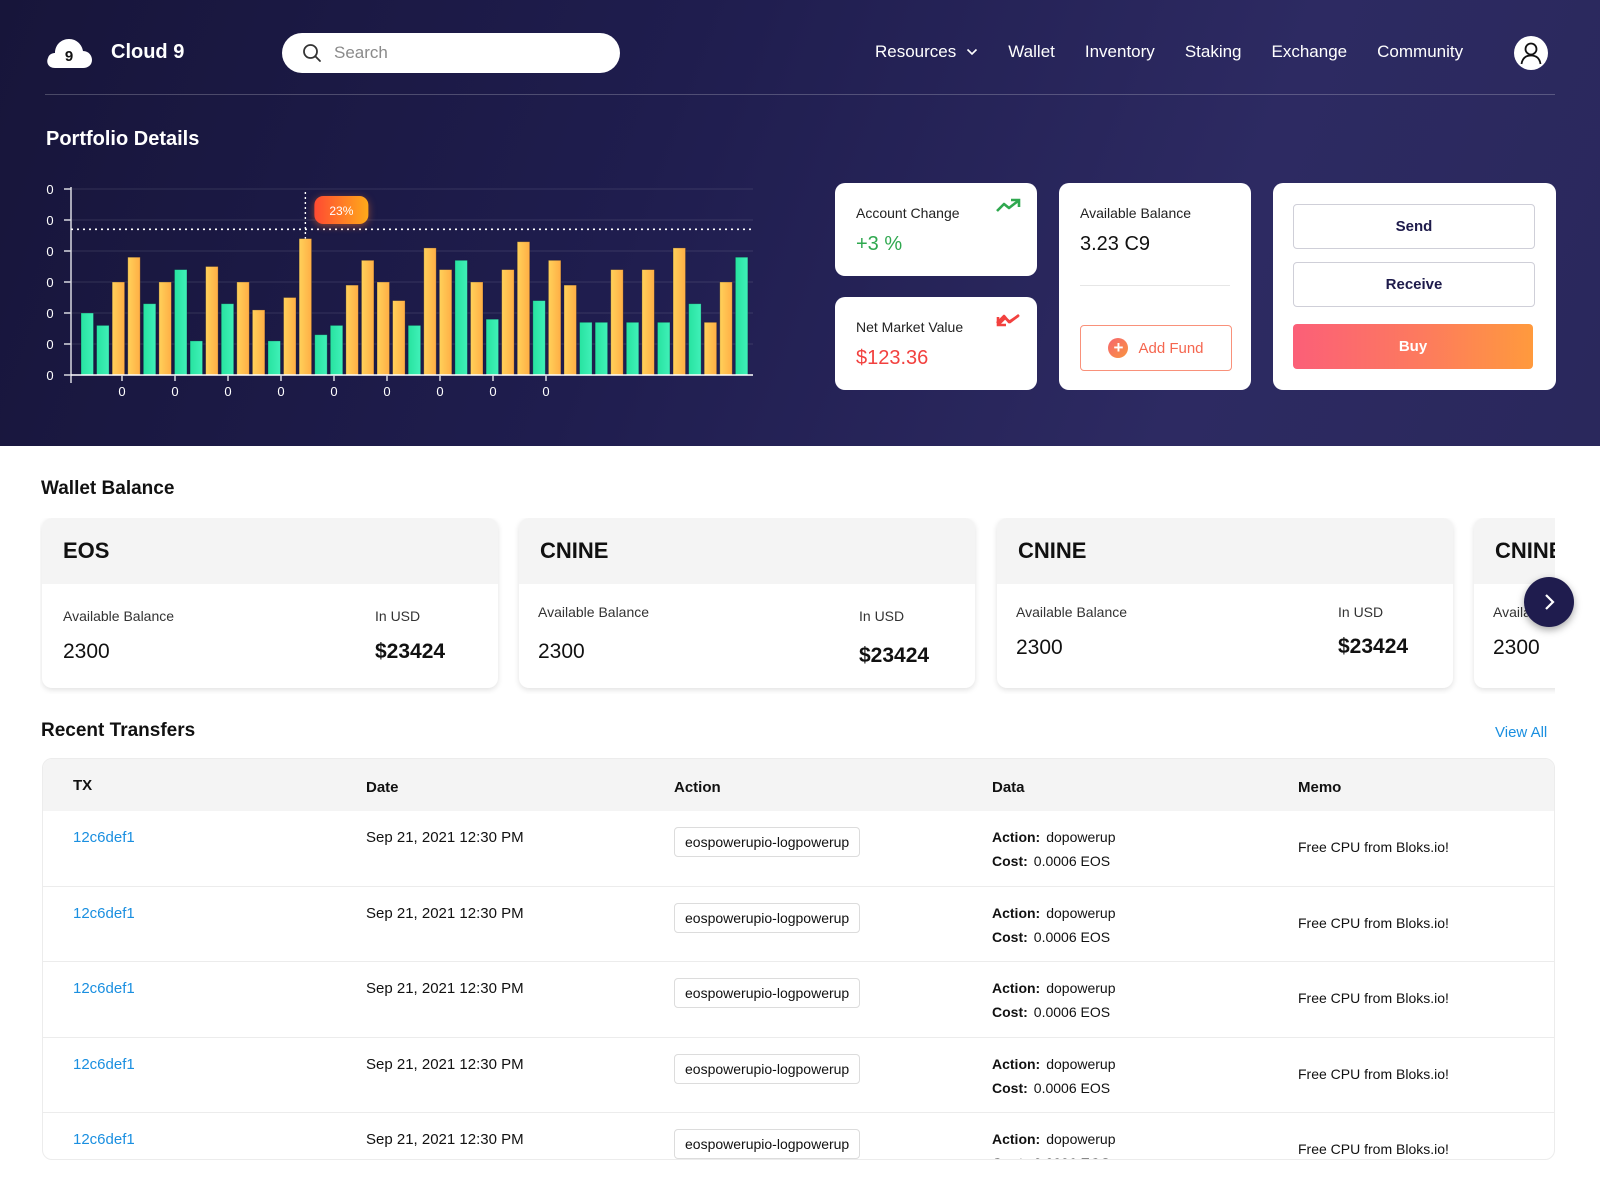 The height and width of the screenshot is (1200, 1600). What do you see at coordinates (1171, 348) in the screenshot?
I see `add-fund-label: Add Fund` at bounding box center [1171, 348].